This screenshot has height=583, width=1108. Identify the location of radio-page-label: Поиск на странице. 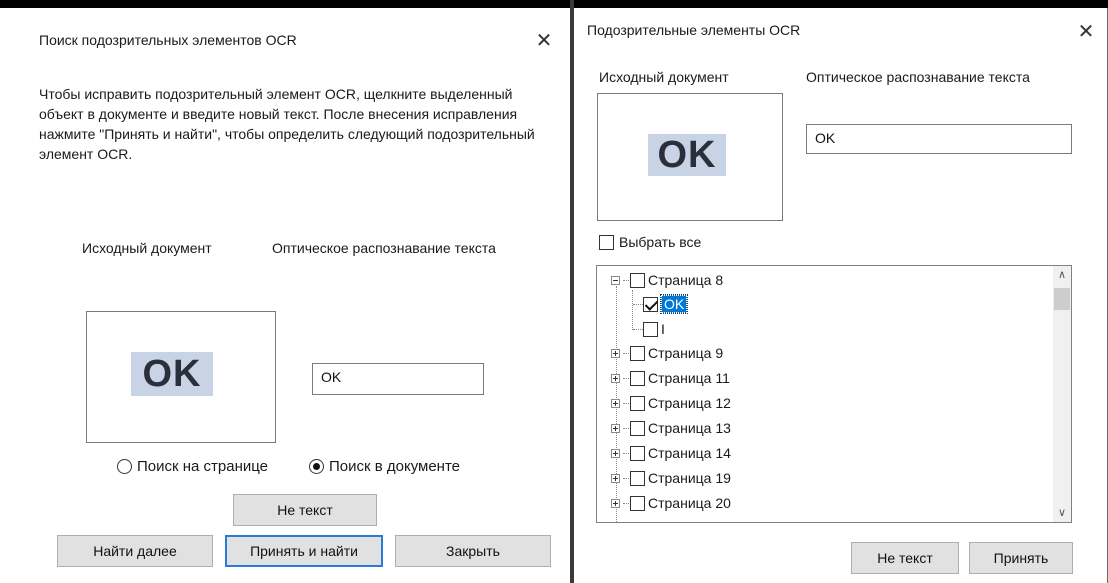
(203, 466).